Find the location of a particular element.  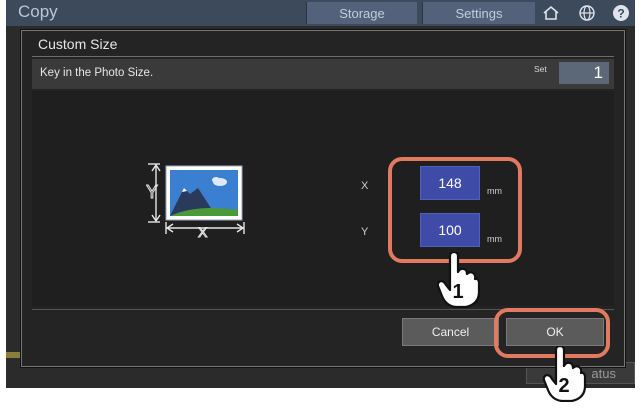

y-input-label: Y is located at coordinates (365, 232).